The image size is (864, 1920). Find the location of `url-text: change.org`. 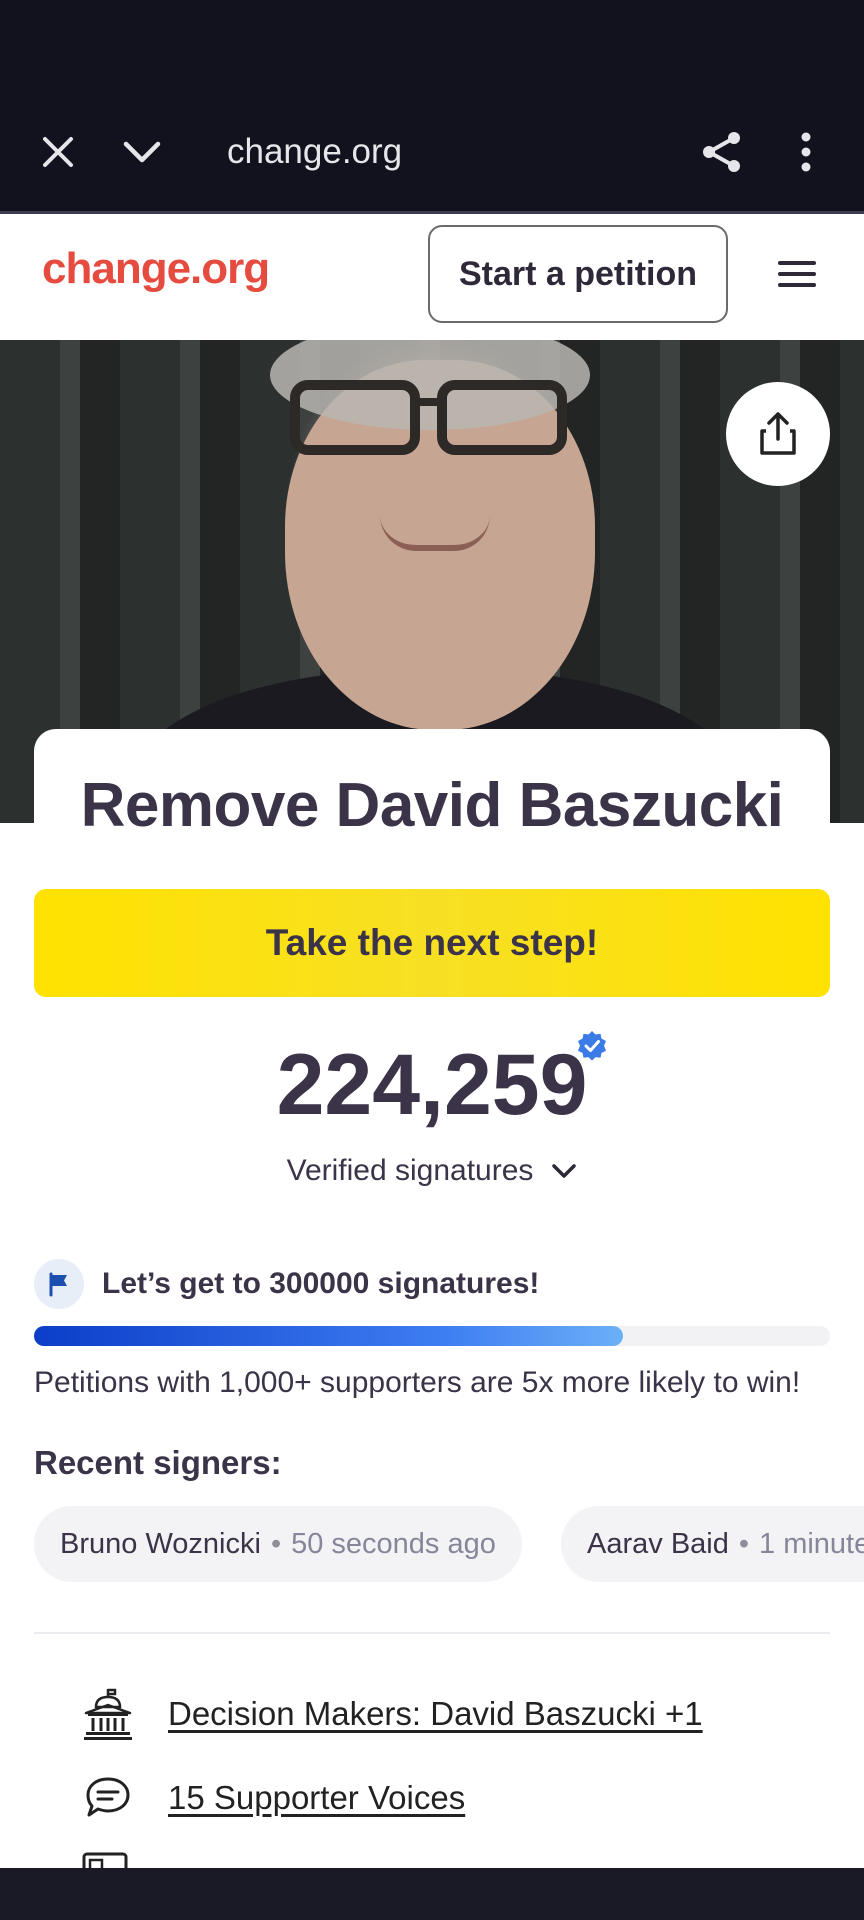

url-text: change.org is located at coordinates (314, 152).